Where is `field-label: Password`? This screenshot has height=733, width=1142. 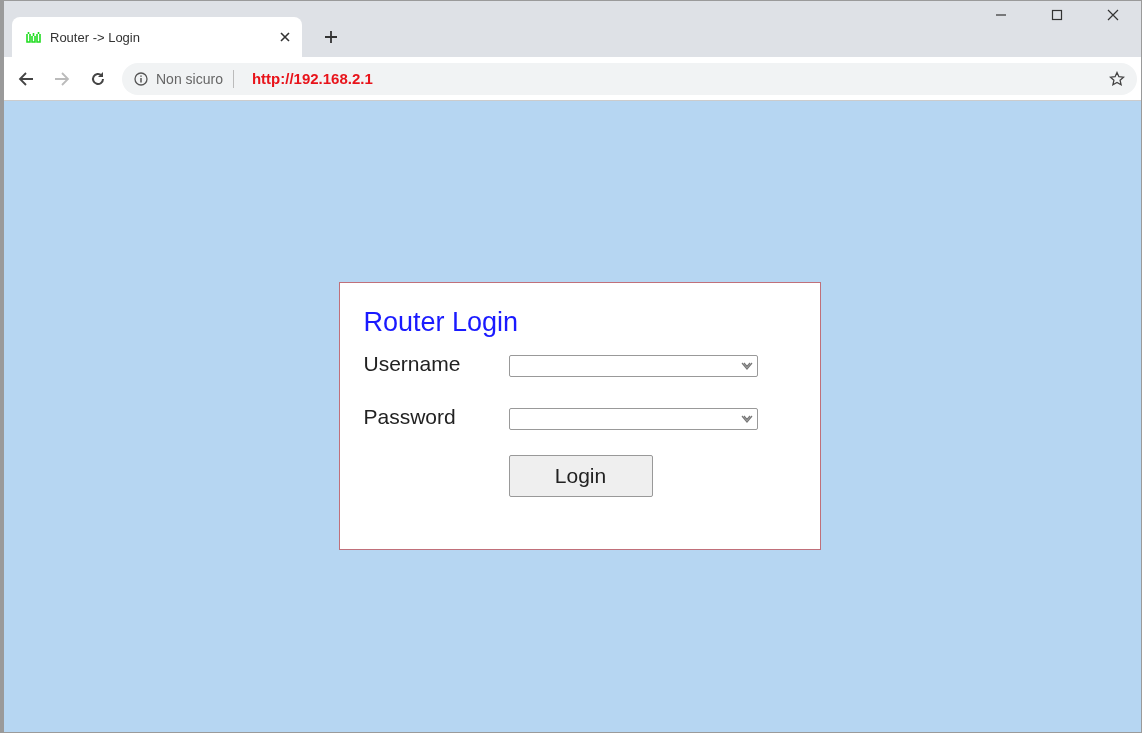 field-label: Password is located at coordinates (410, 417).